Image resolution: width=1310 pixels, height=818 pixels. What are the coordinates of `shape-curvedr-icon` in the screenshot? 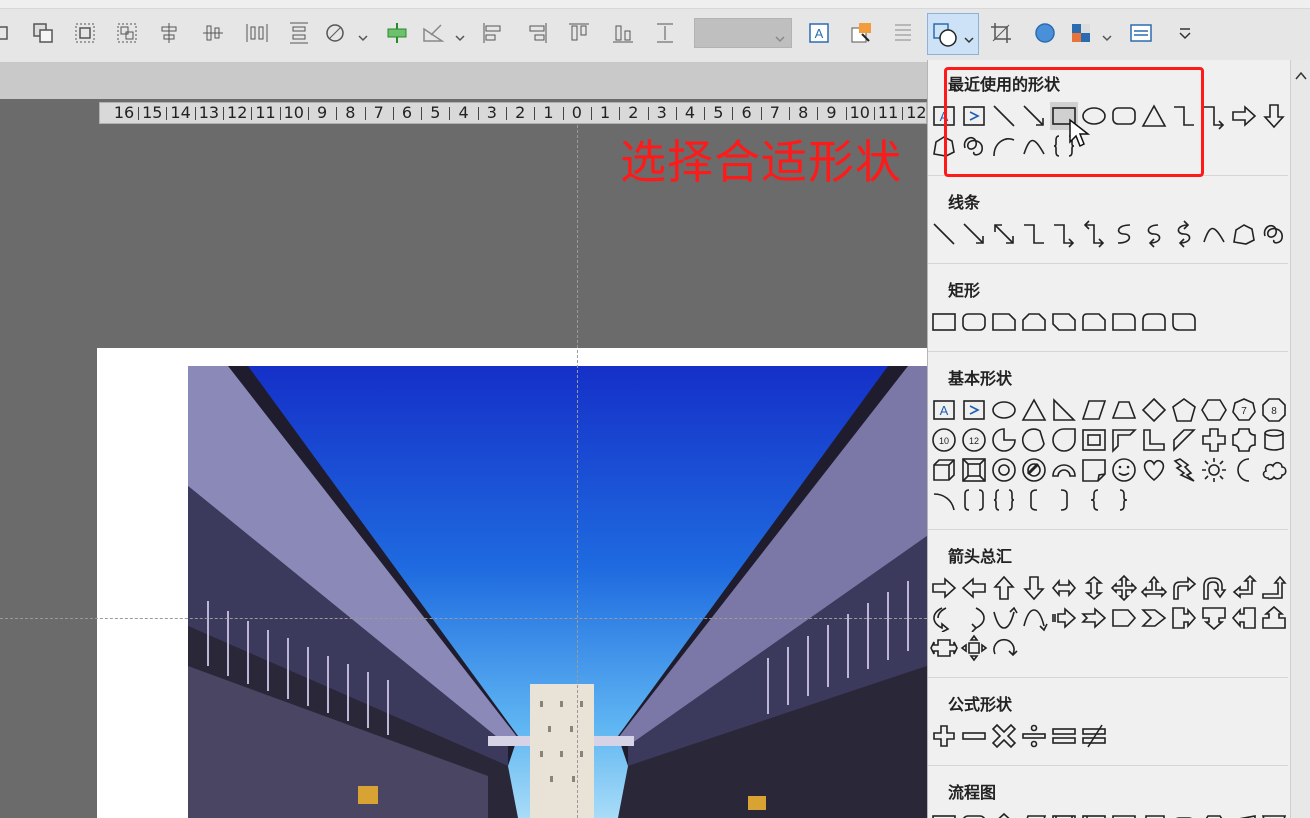 It's located at (944, 618).